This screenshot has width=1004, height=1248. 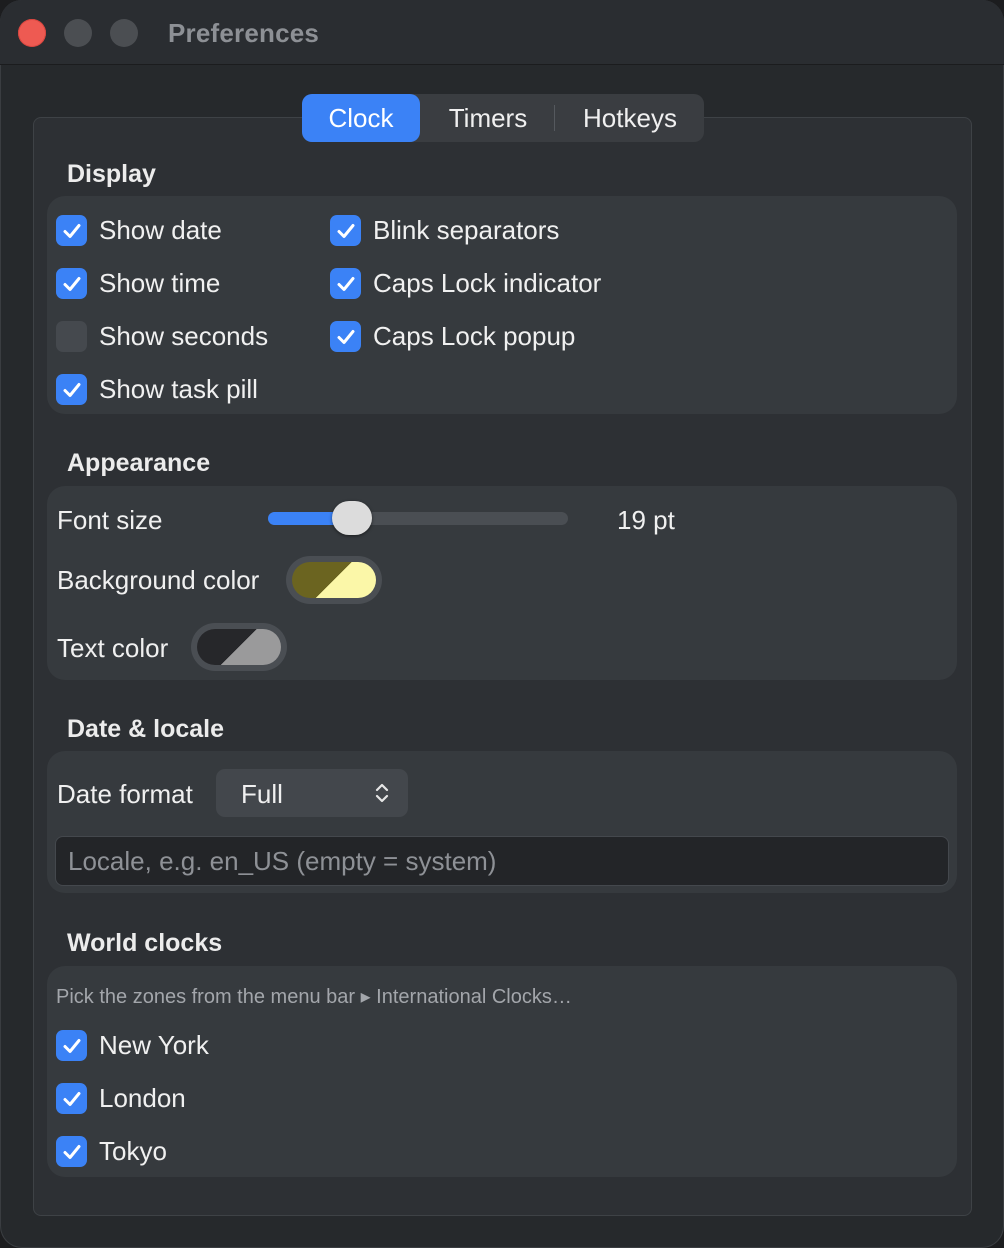 What do you see at coordinates (71, 336) in the screenshot?
I see `checkbox-unchecked-icon` at bounding box center [71, 336].